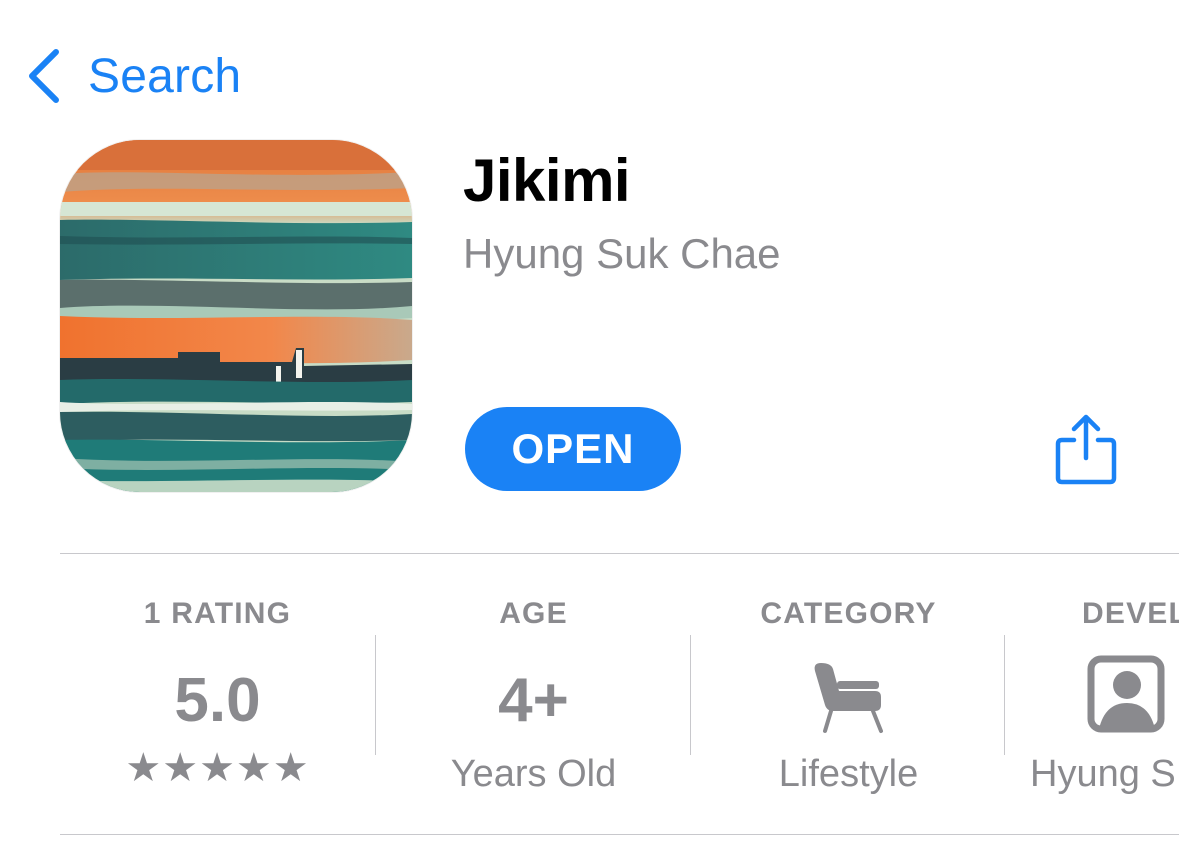 The height and width of the screenshot is (856, 1179). I want to click on chair-icon, so click(848, 695).